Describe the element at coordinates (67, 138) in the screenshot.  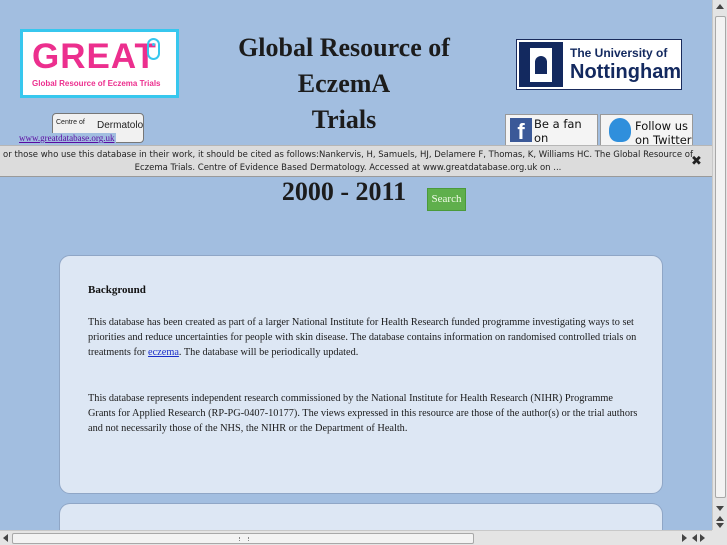
I see `site-url-link: www.greatdatabase.org.uk` at that location.